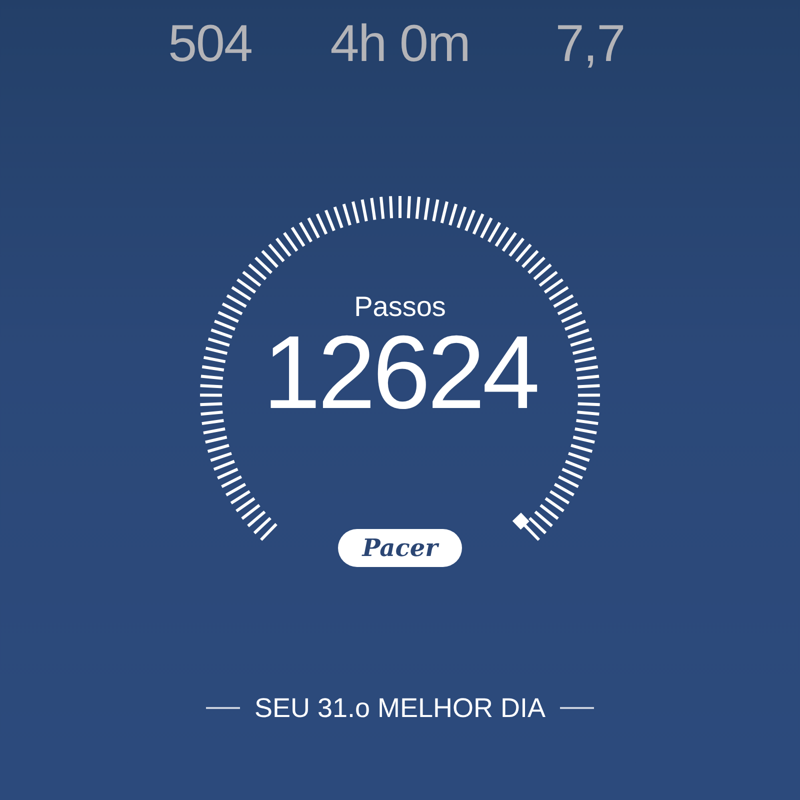  What do you see at coordinates (590, 46) in the screenshot?
I see `stat-value: 7,7` at bounding box center [590, 46].